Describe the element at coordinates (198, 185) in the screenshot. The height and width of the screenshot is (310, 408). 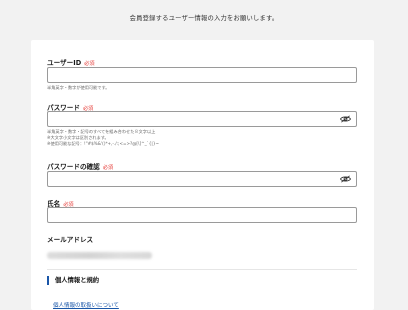
I see `password-confirm-input` at that location.